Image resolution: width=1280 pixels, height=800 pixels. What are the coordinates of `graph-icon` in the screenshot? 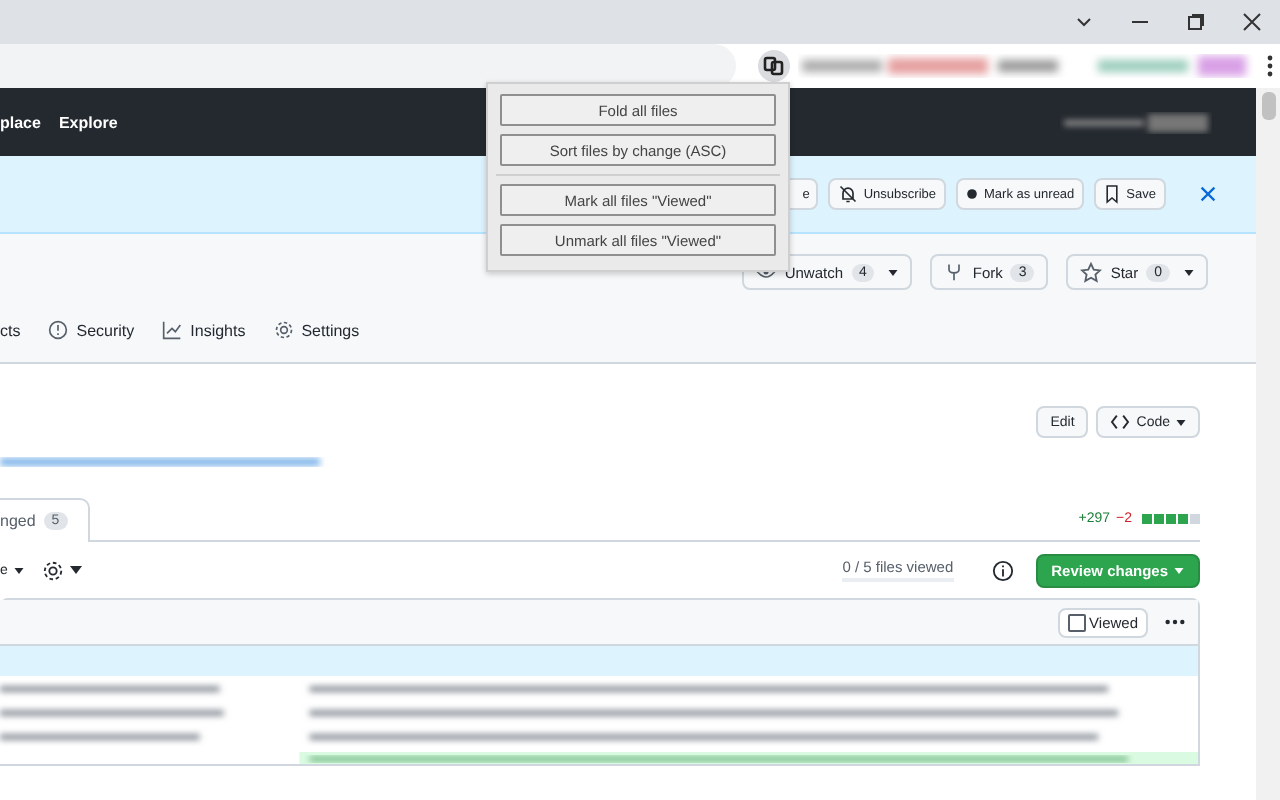 It's located at (172, 330).